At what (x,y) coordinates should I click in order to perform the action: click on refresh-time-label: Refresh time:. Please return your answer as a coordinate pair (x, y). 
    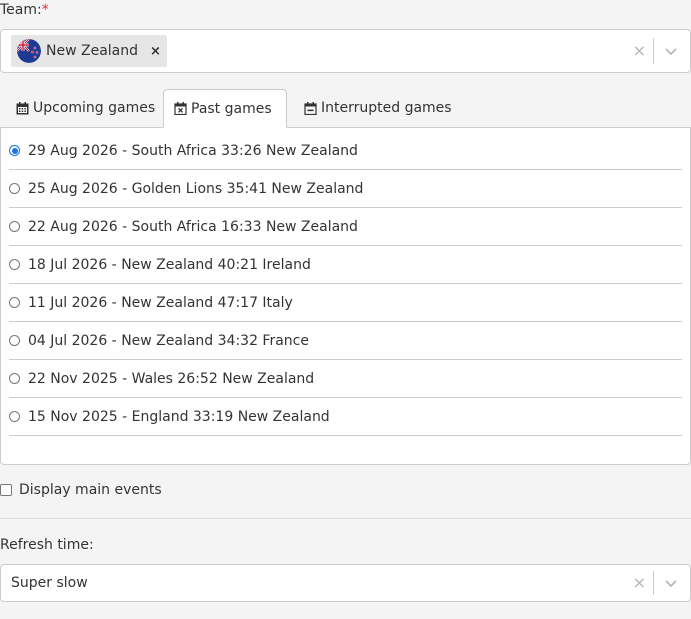
    Looking at the image, I should click on (47, 545).